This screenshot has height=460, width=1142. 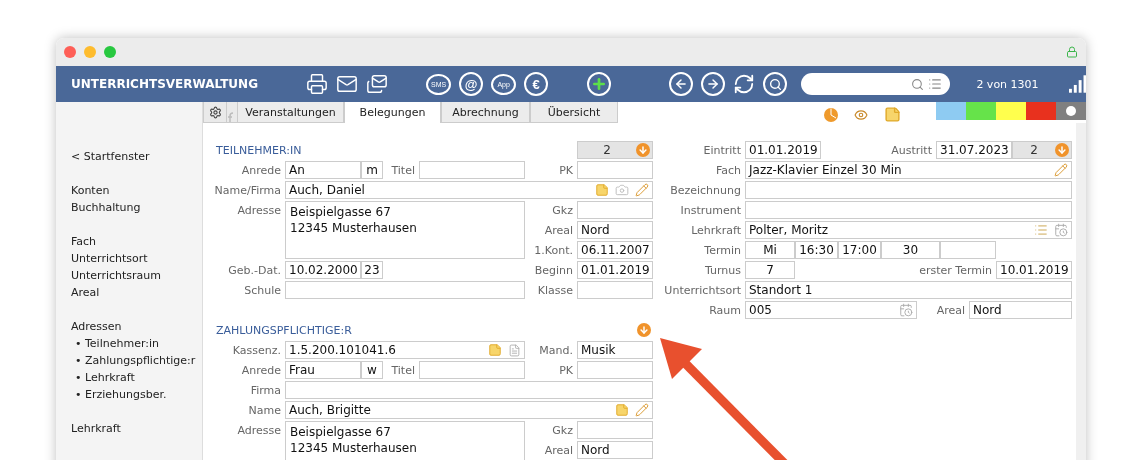 I want to click on input-field: 31.07.2023, so click(x=974, y=150).